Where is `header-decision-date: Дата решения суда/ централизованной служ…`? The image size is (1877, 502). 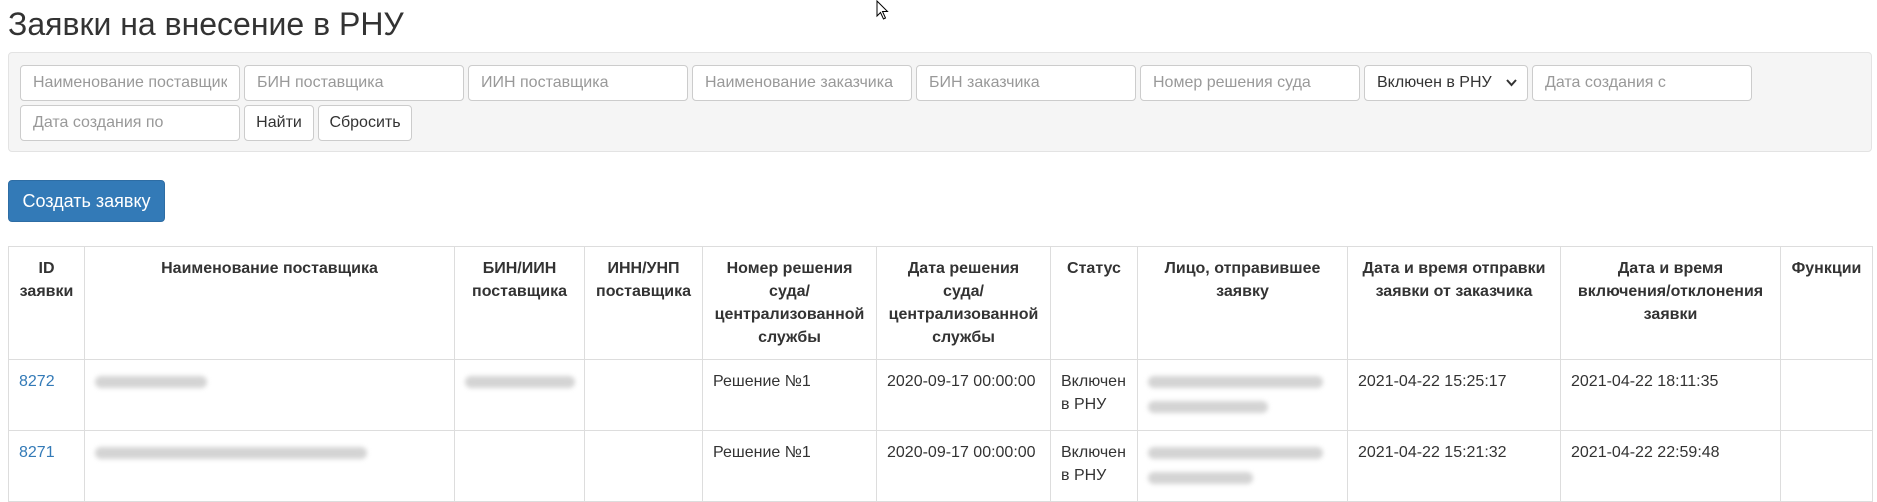 header-decision-date: Дата решения суда/ централизованной служ… is located at coordinates (963, 303).